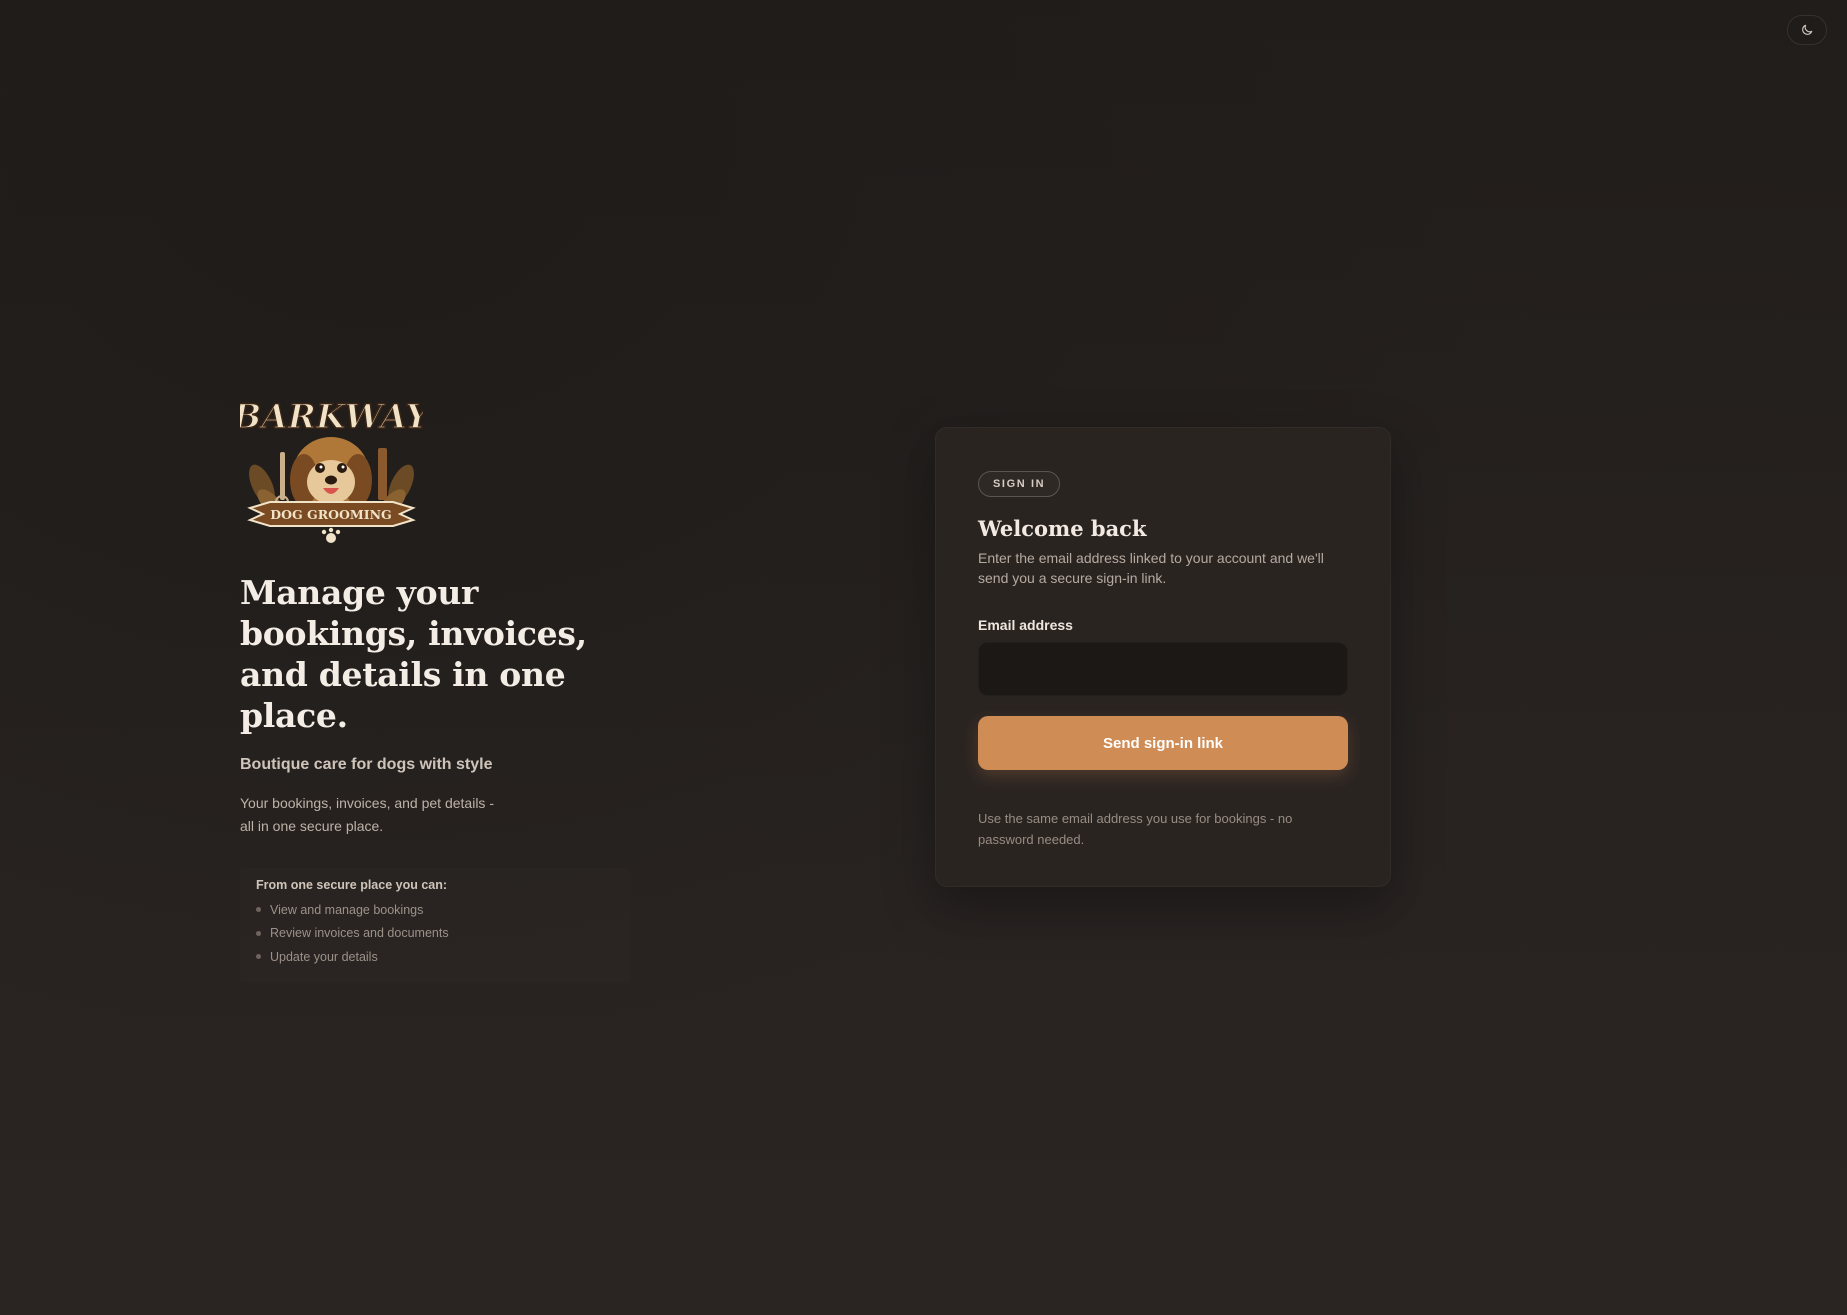 Image resolution: width=1847 pixels, height=1315 pixels. I want to click on feature-title: From one secure place you can:, so click(352, 885).